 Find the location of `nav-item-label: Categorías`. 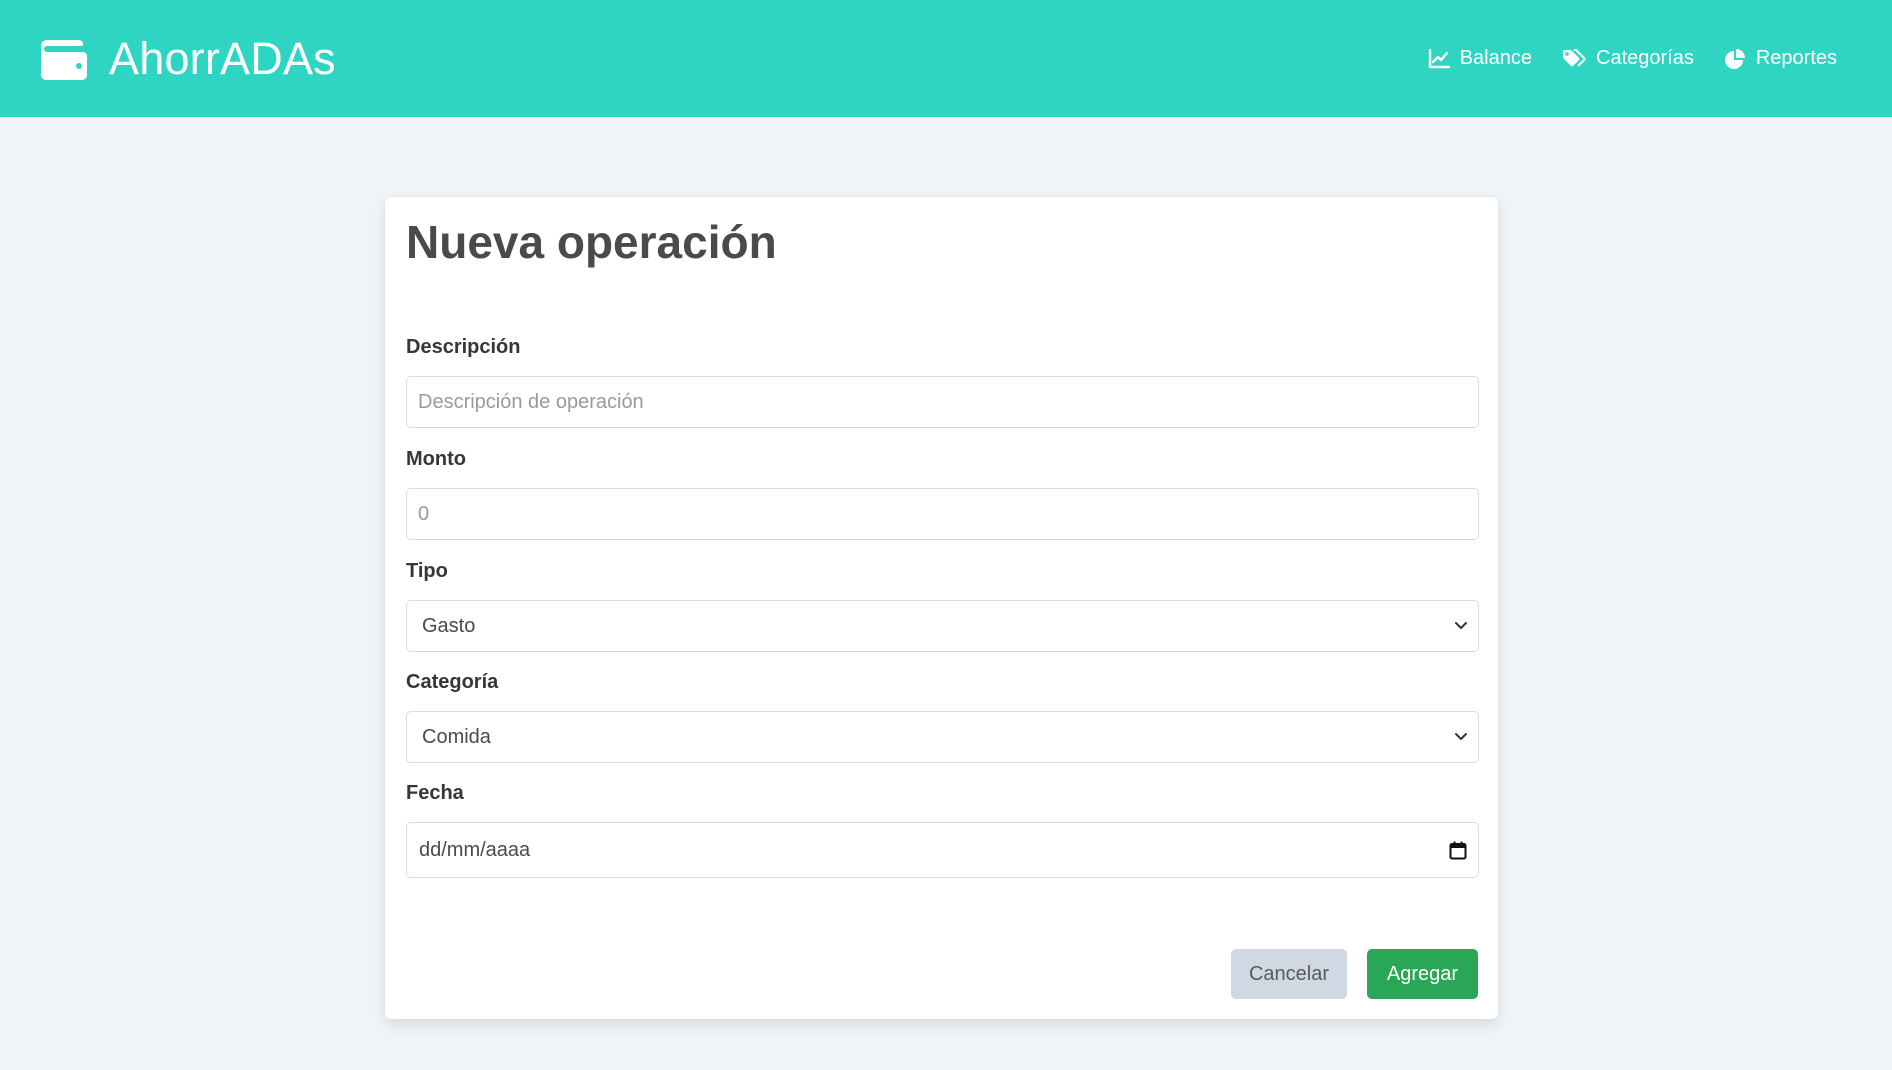

nav-item-label: Categorías is located at coordinates (1645, 58).